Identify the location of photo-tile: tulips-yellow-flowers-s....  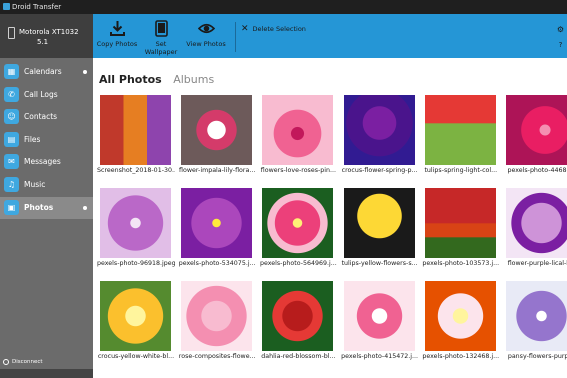
(379, 226).